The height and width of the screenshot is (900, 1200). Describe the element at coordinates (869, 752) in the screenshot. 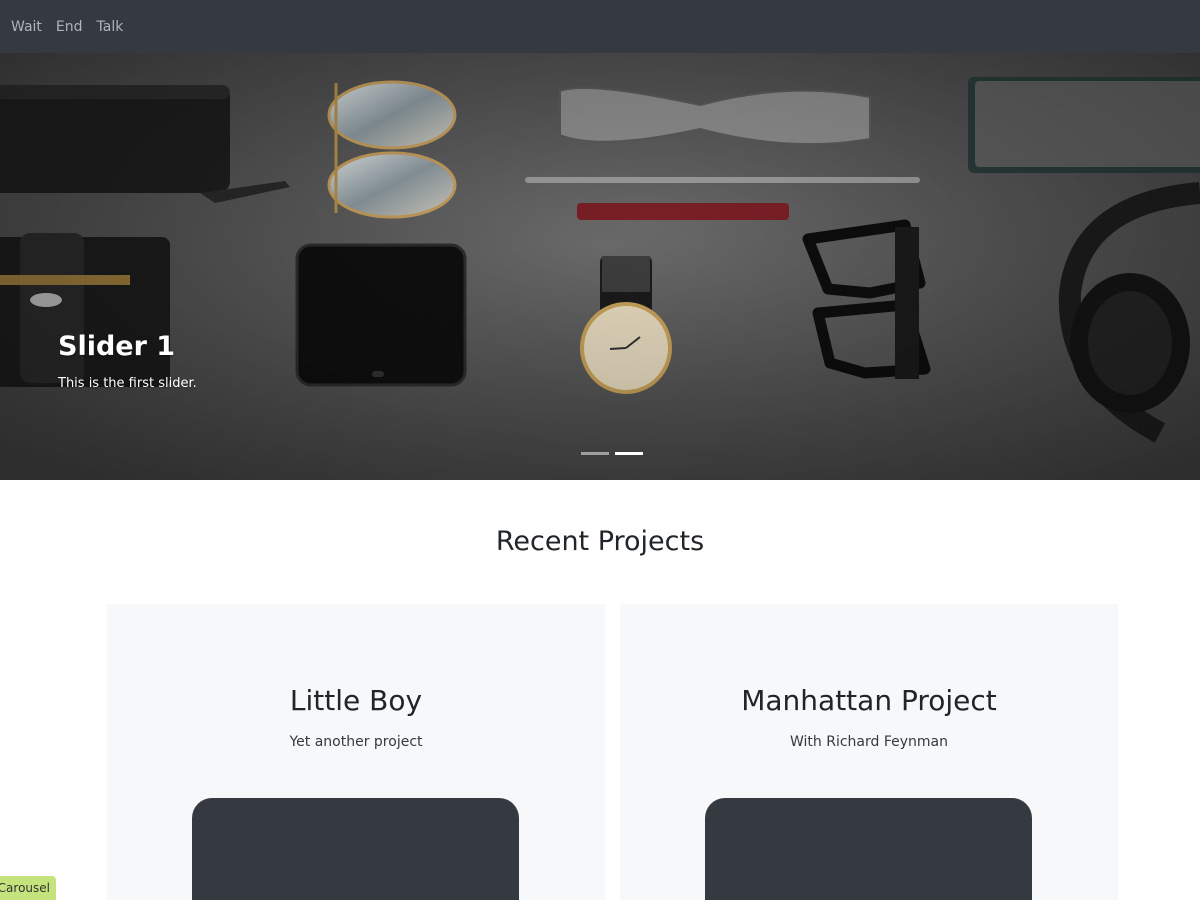

I see `project-card-manhattan-project: Manhattan Project With Richard Feynman` at that location.